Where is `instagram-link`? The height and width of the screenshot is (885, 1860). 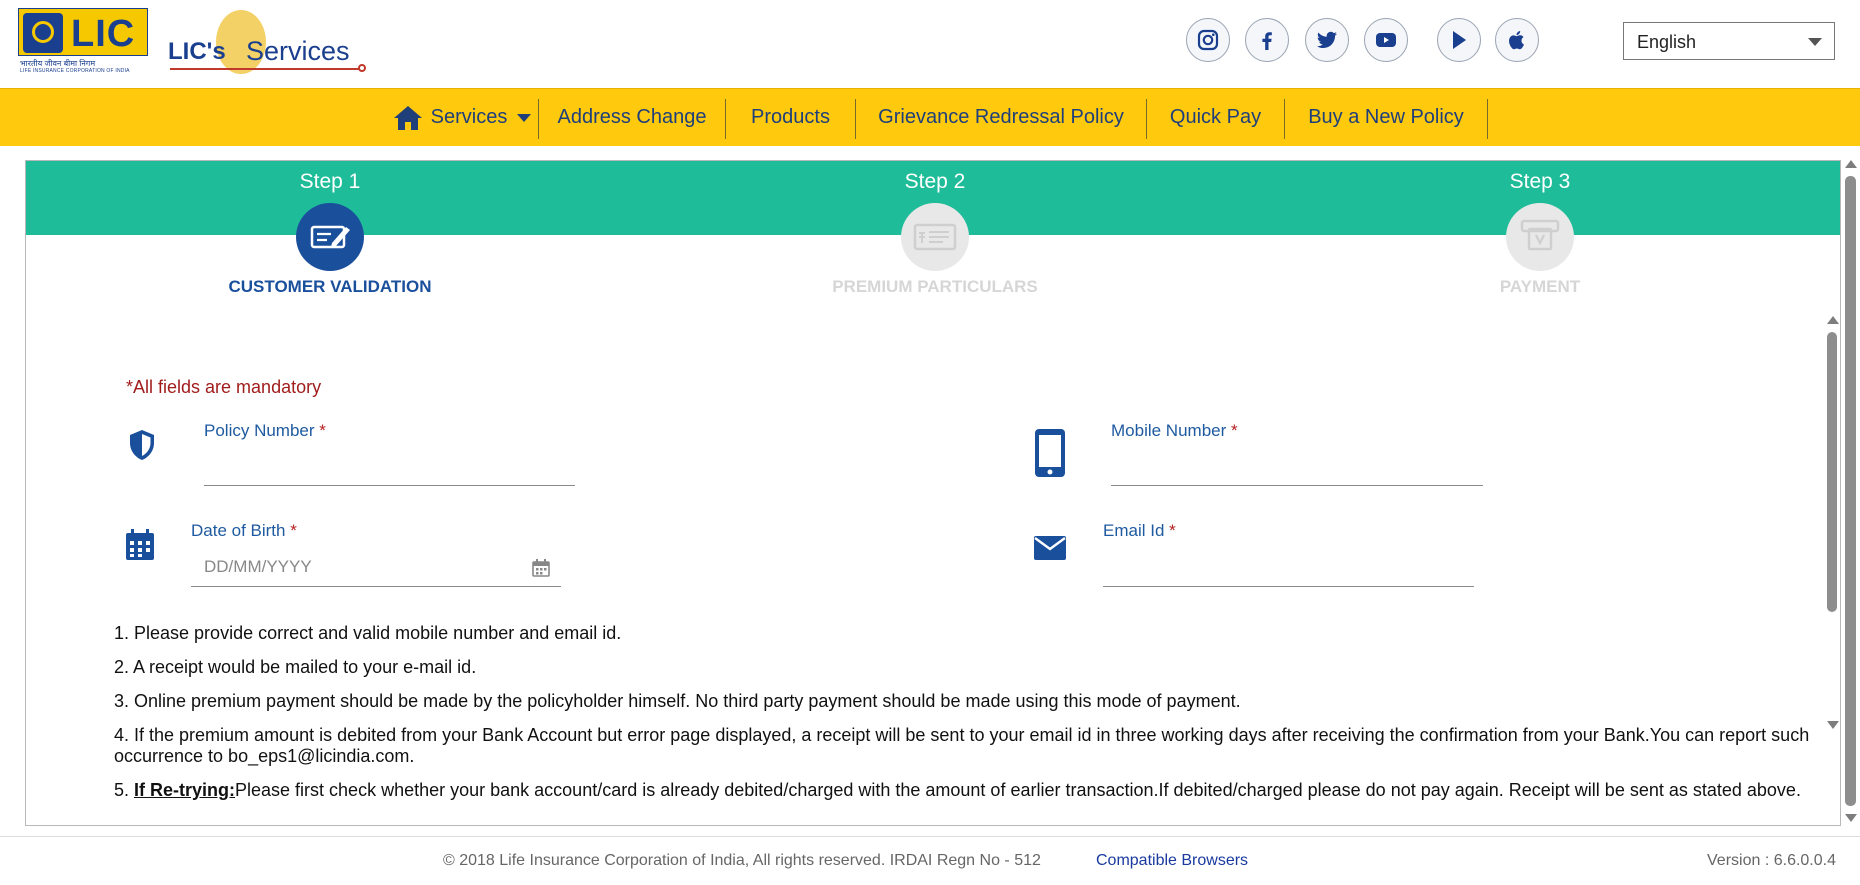 instagram-link is located at coordinates (1208, 40).